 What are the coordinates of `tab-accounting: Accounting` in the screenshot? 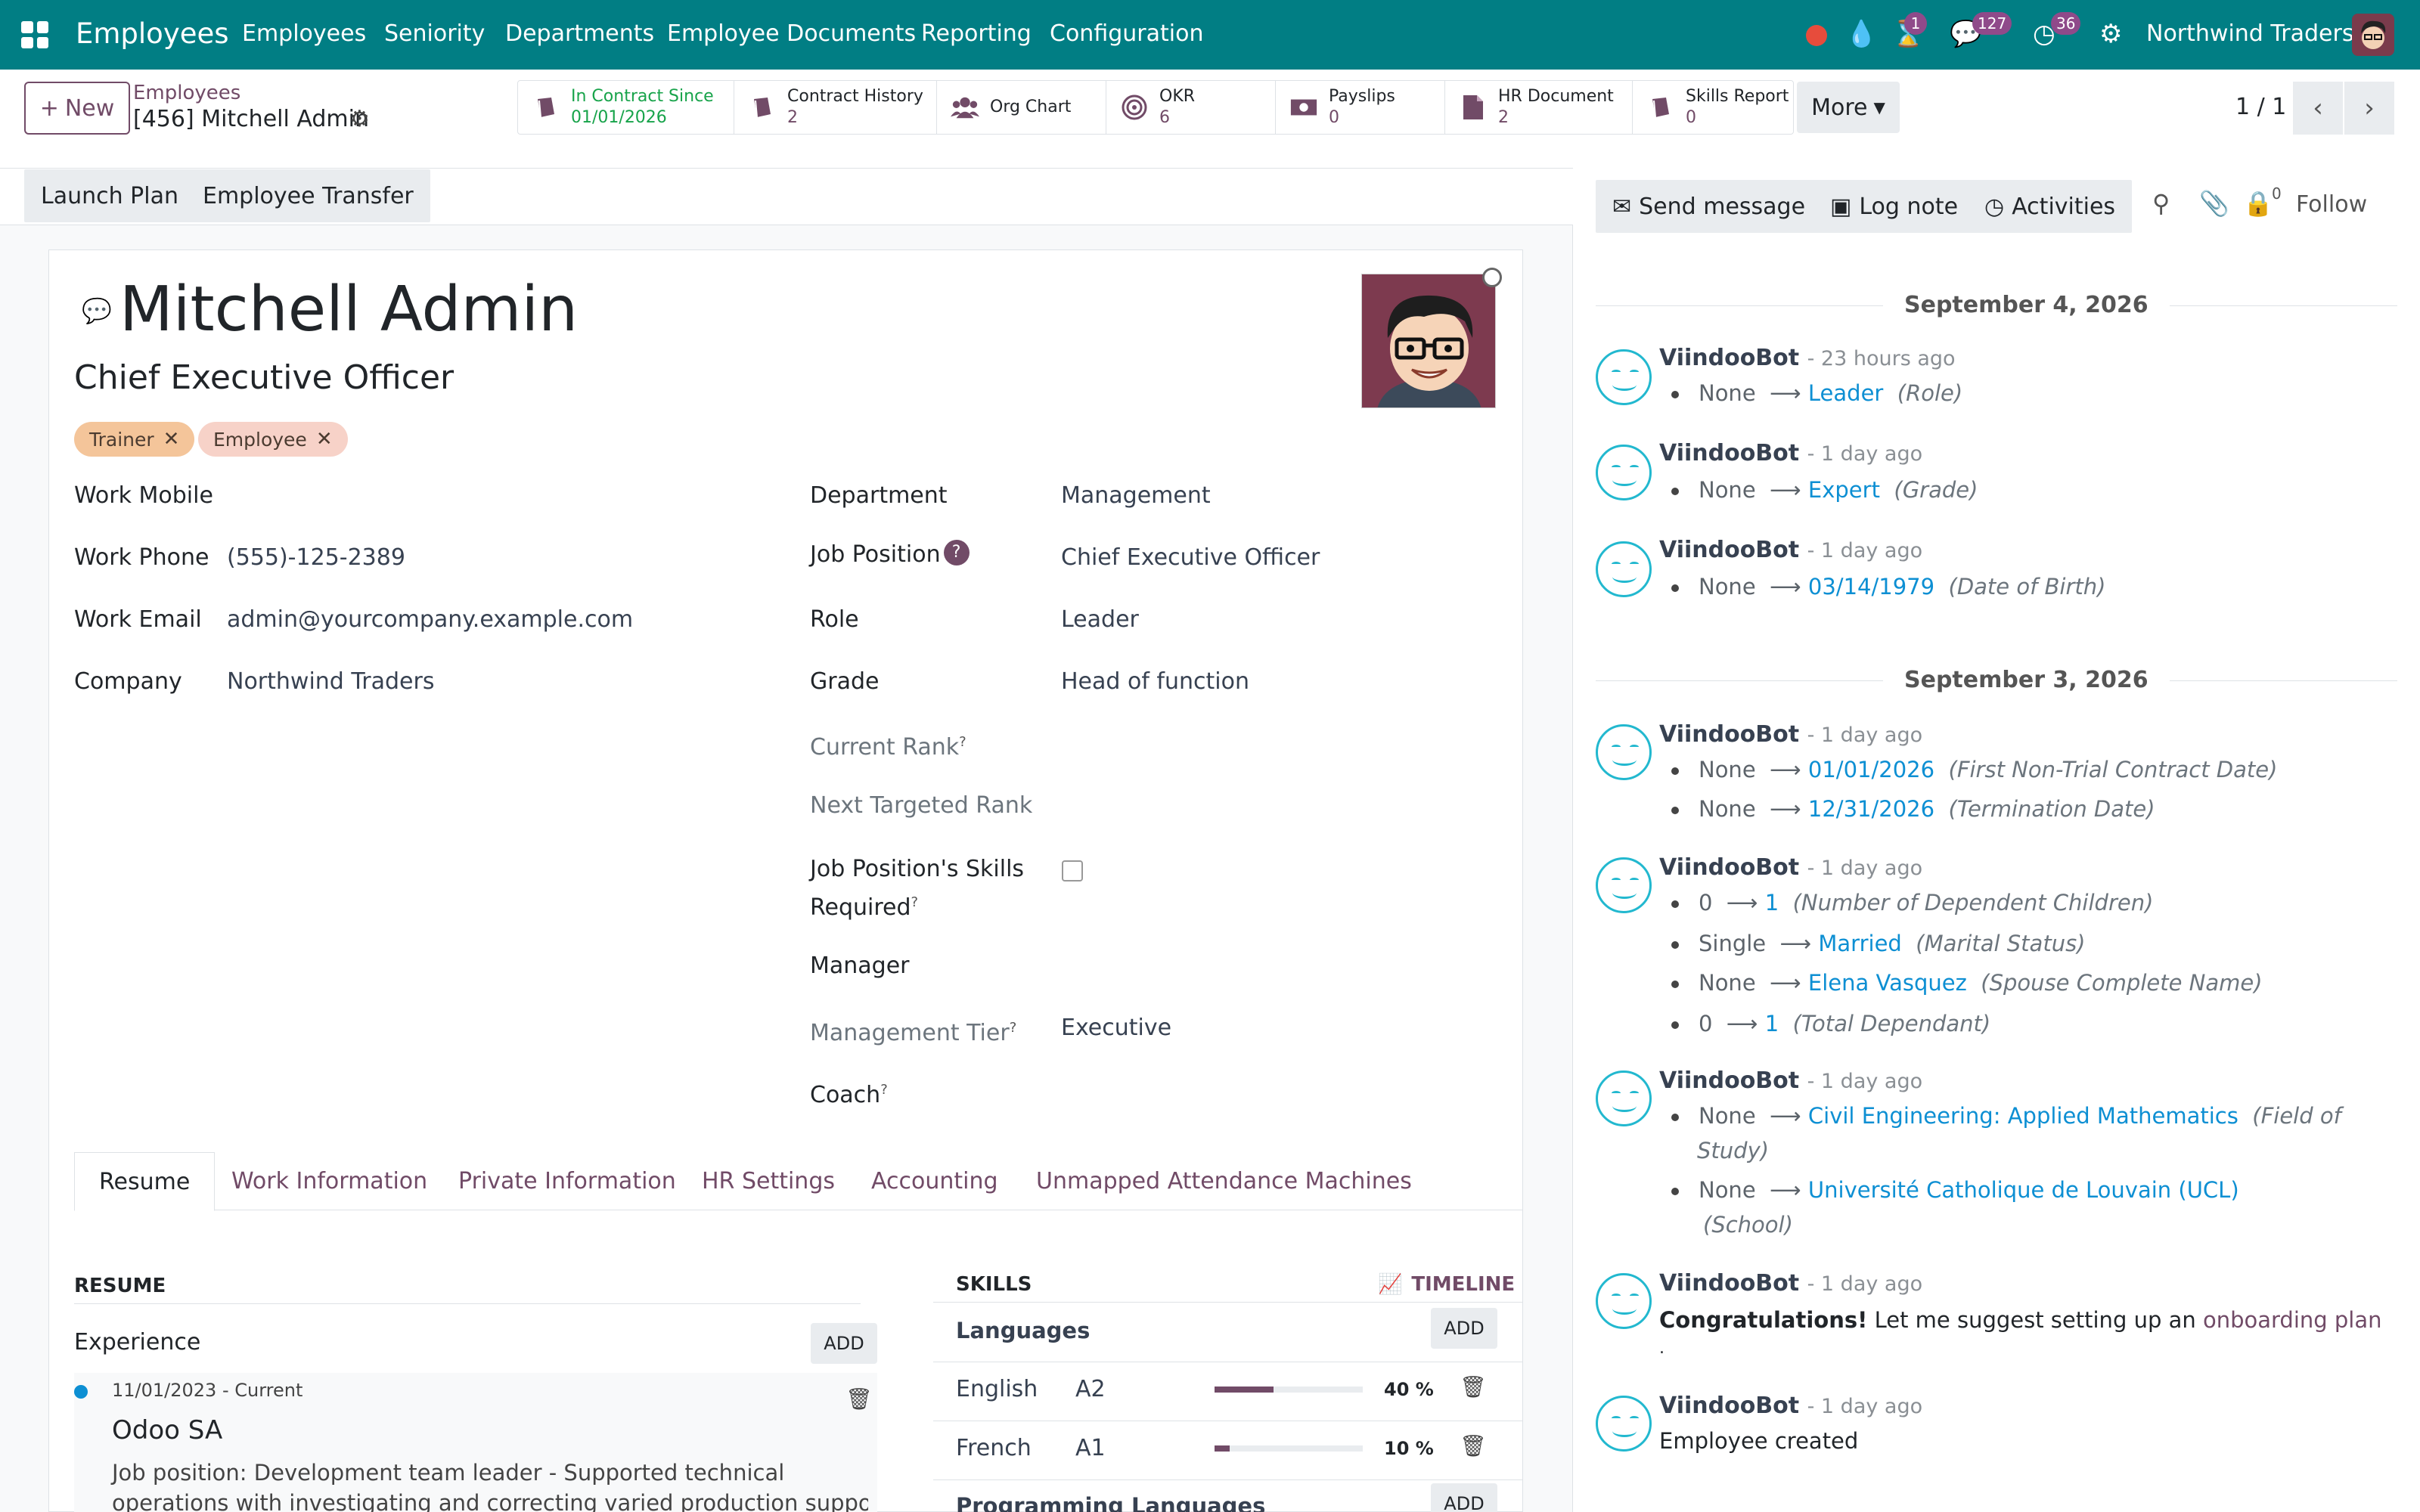 It's located at (934, 1181).